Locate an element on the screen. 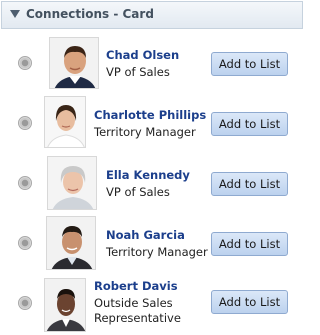 This screenshot has height=335, width=320. connection-name-link: Ella Kennedy is located at coordinates (148, 175).